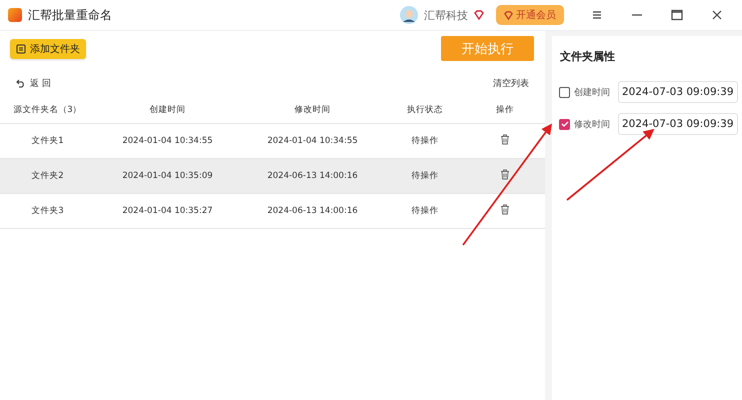 The width and height of the screenshot is (742, 400). I want to click on list-icon, so click(21, 49).